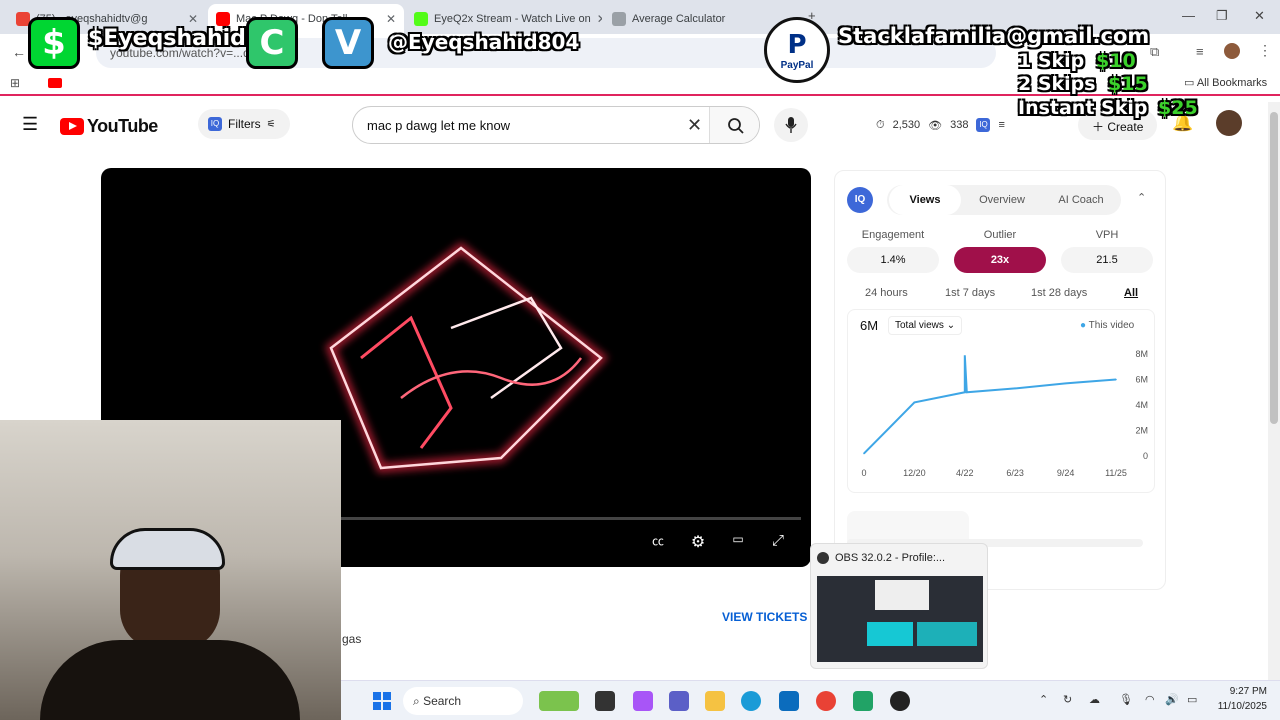 The width and height of the screenshot is (1280, 720). What do you see at coordinates (1141, 405) in the screenshot?
I see `y-tick-label: 4M` at bounding box center [1141, 405].